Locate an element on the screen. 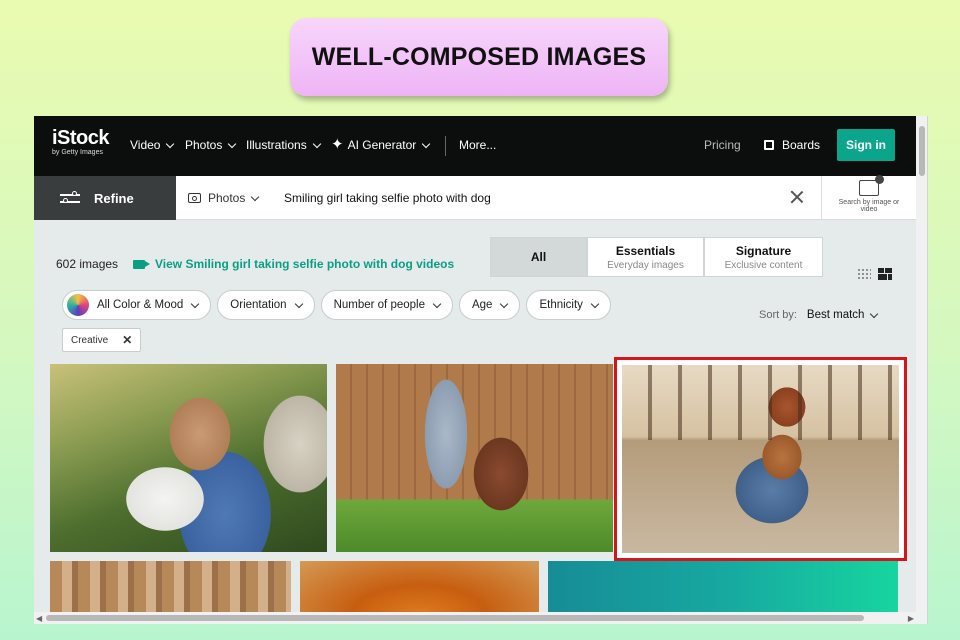 This screenshot has width=960, height=640. tab-essentials: Essentials Everyday images is located at coordinates (645, 257).